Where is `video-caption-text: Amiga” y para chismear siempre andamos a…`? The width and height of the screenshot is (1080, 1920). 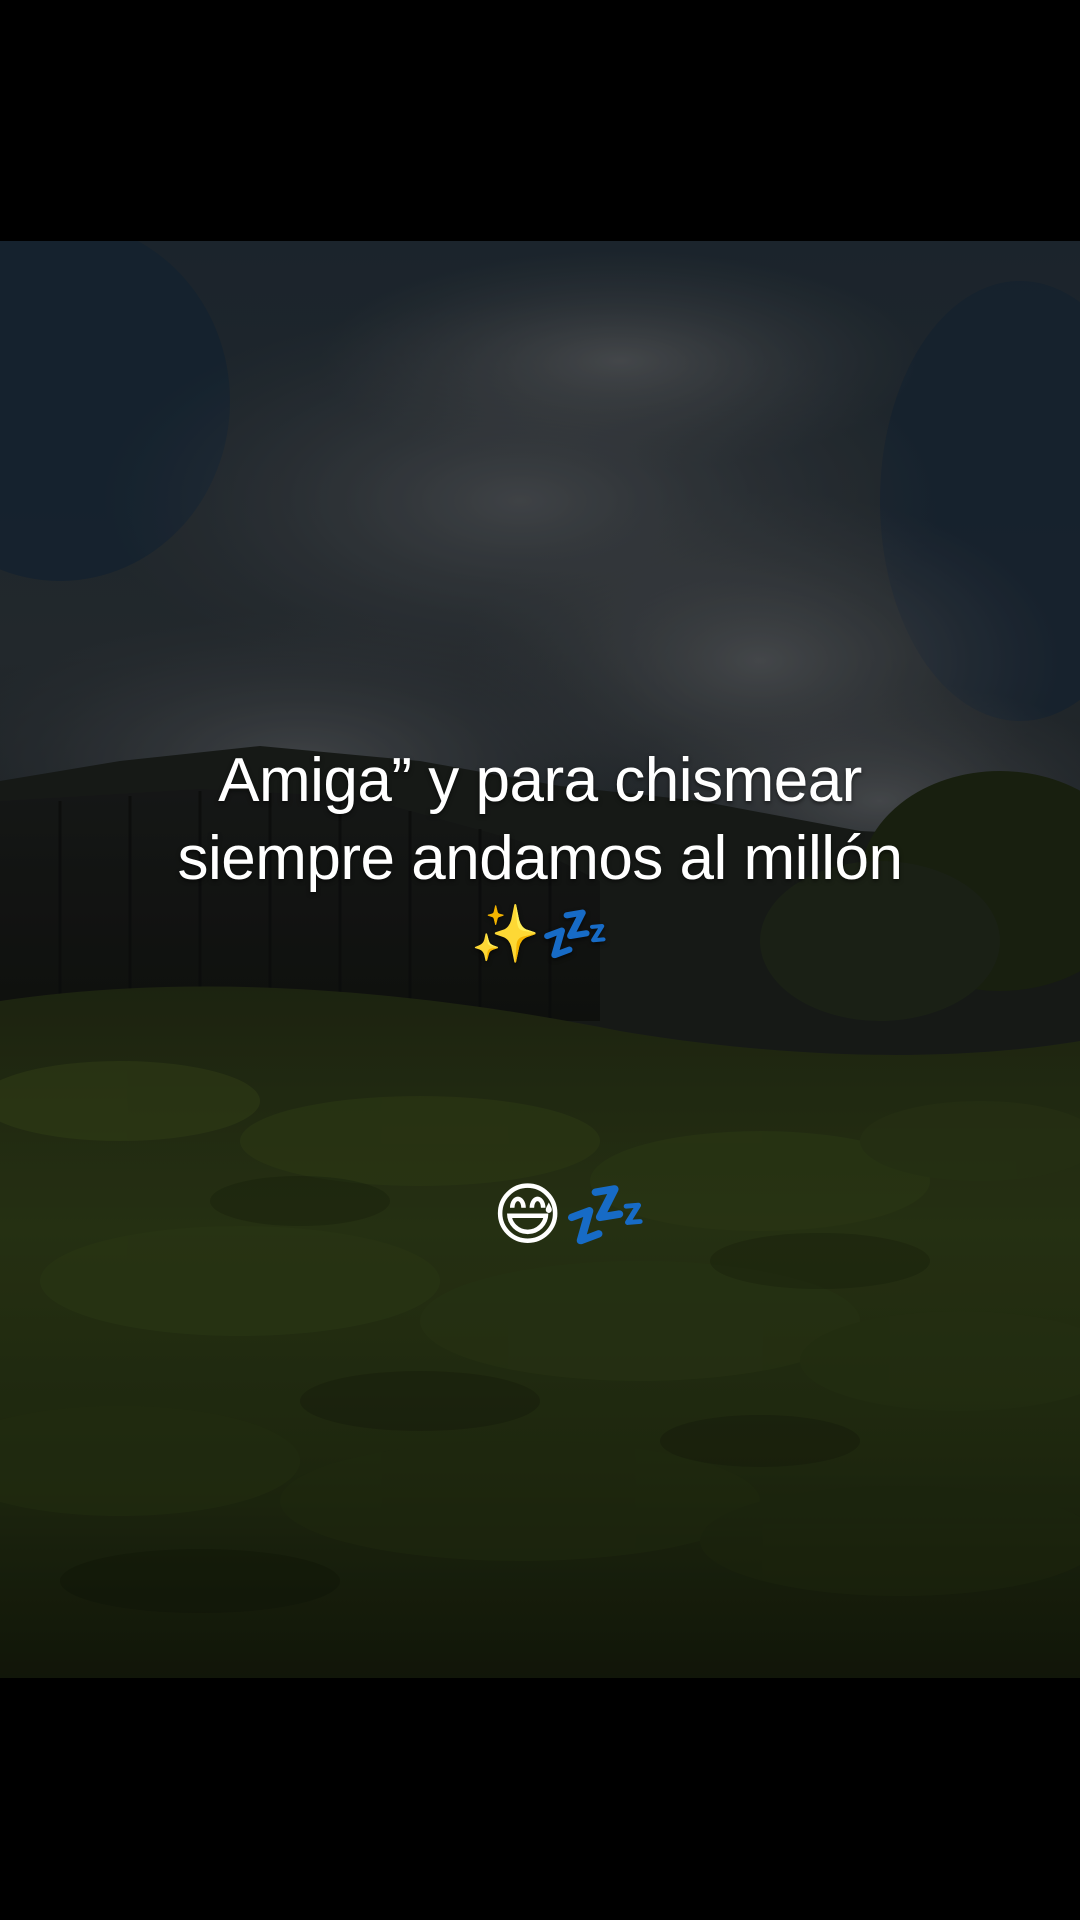 video-caption-text: Amiga” y para chismear siempre andamos a… is located at coordinates (540, 855).